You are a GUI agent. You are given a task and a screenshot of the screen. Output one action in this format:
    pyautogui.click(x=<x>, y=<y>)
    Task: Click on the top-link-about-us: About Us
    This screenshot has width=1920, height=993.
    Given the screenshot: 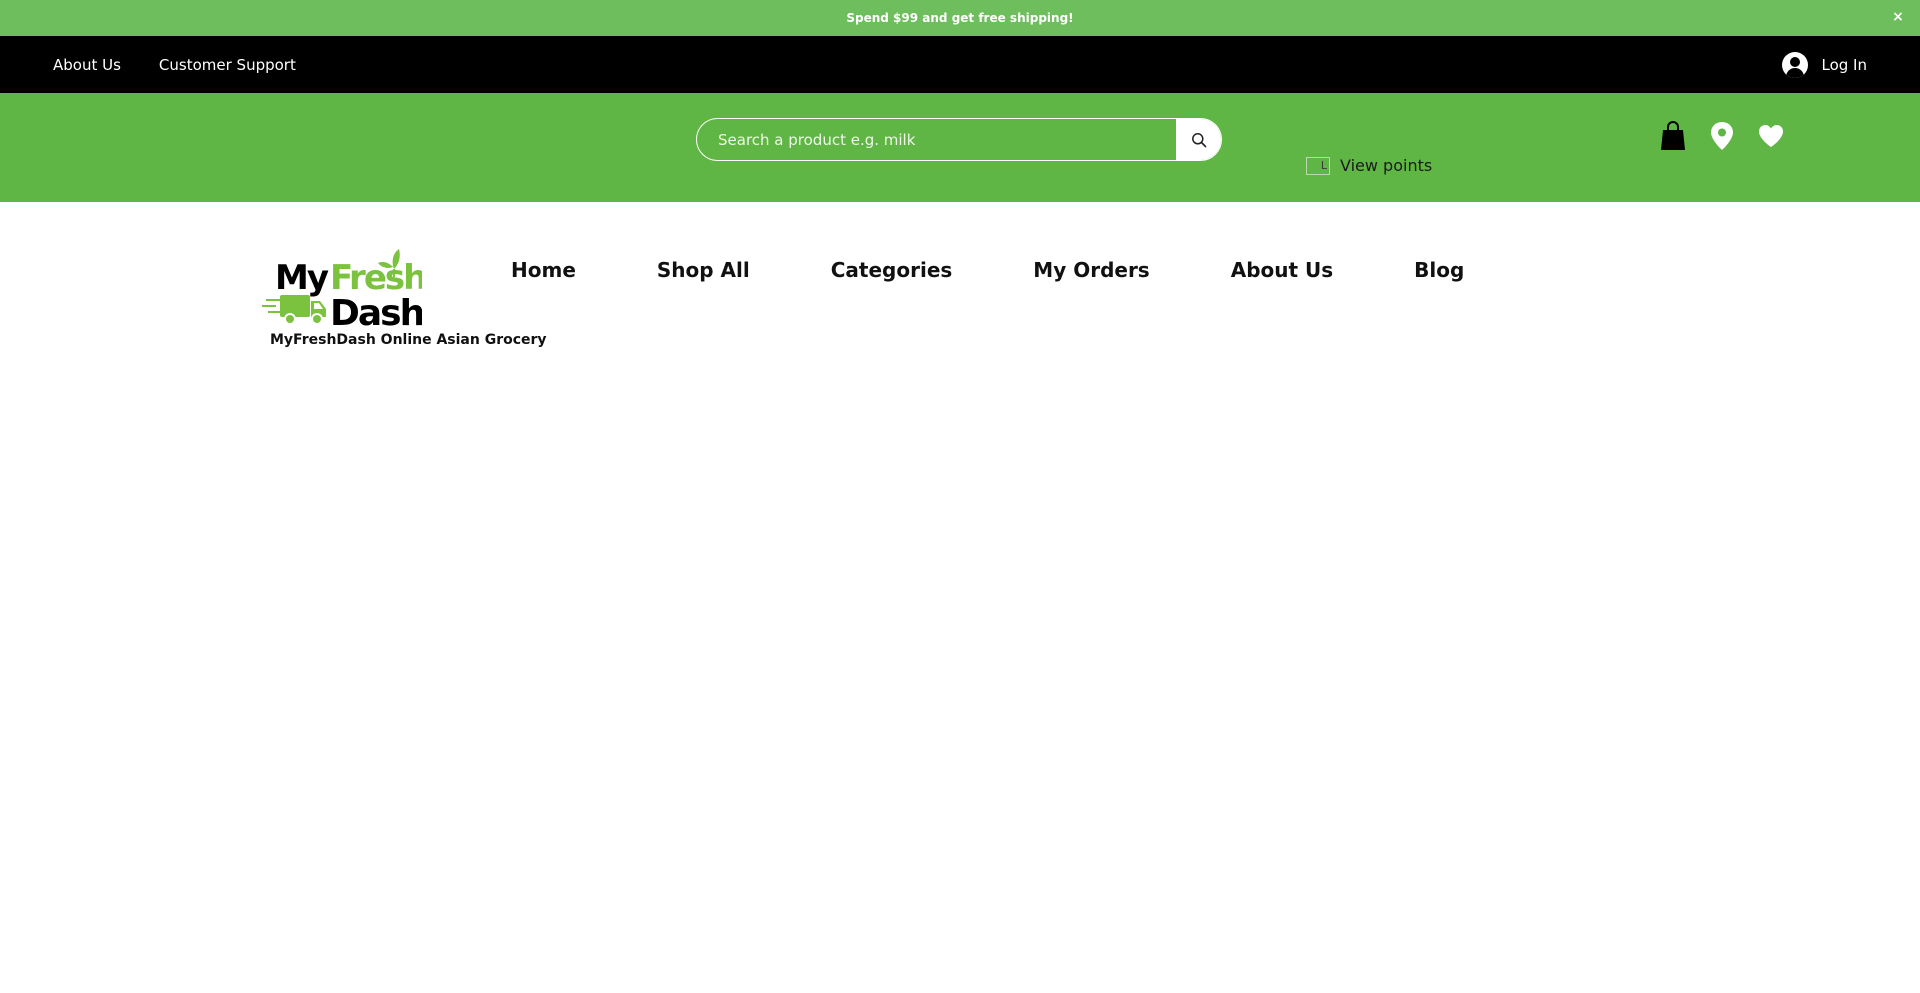 What is the action you would take?
    pyautogui.click(x=87, y=65)
    